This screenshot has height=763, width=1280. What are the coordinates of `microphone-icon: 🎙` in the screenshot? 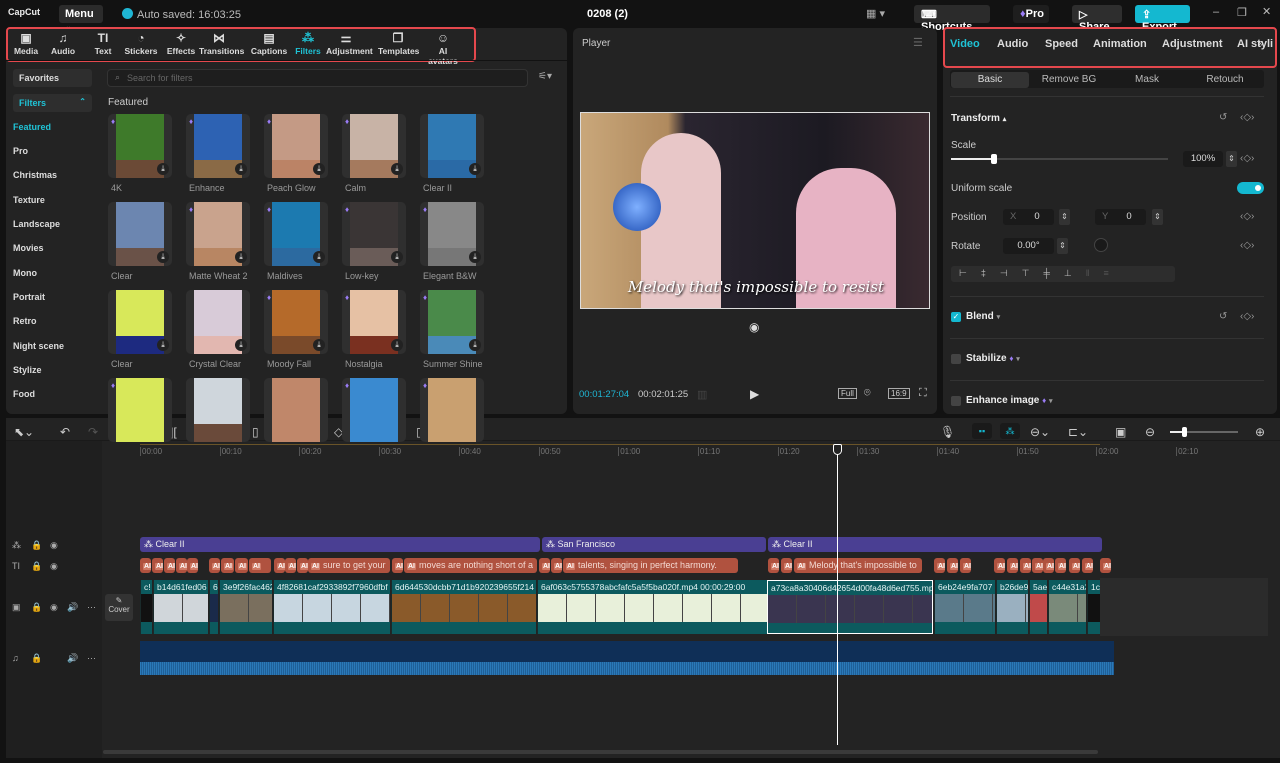 It's located at (947, 432).